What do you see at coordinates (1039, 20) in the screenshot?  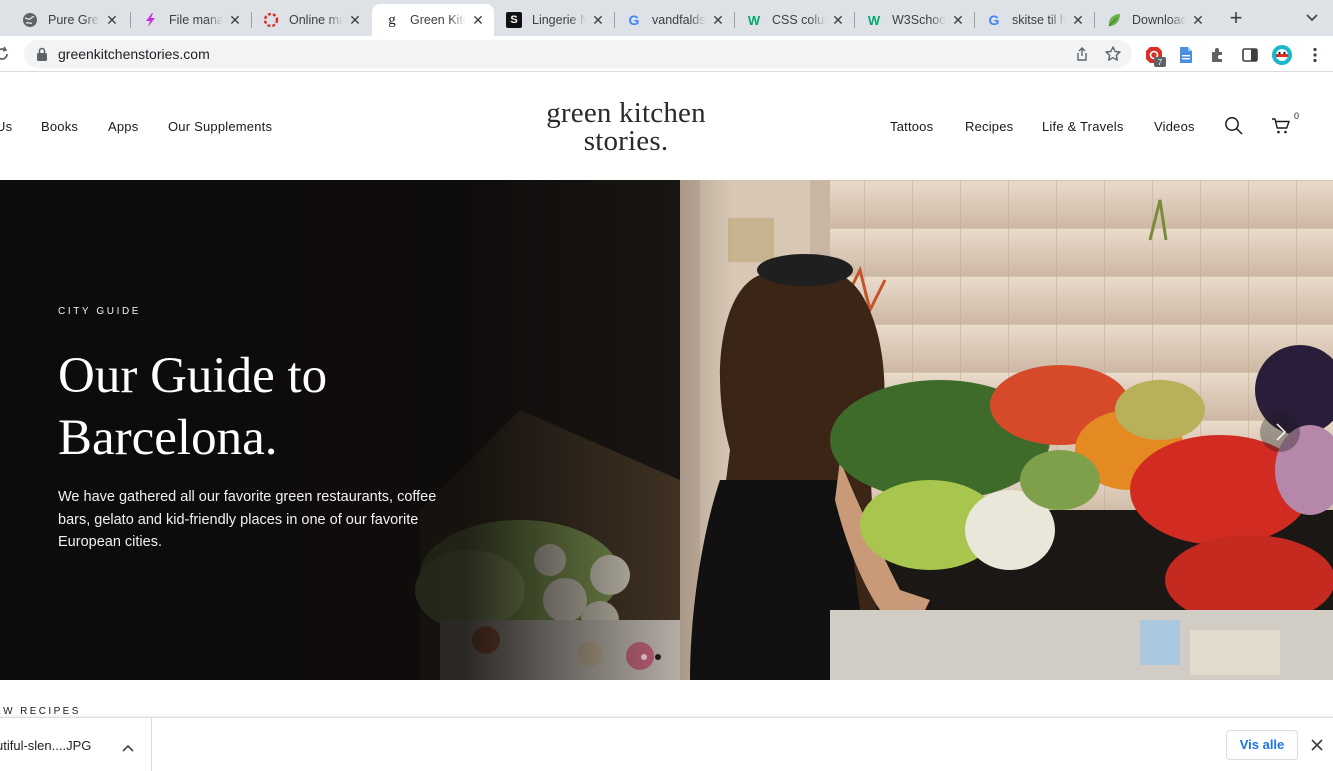 I see `tab-title: skitse til h` at bounding box center [1039, 20].